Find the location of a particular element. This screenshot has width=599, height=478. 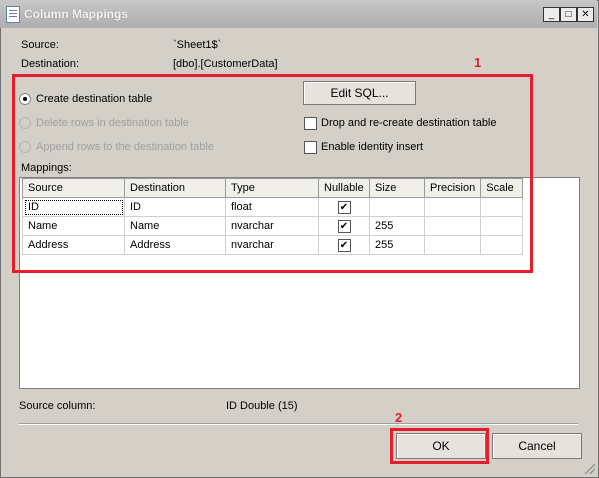

source-column-label: Source column: is located at coordinates (57, 406).